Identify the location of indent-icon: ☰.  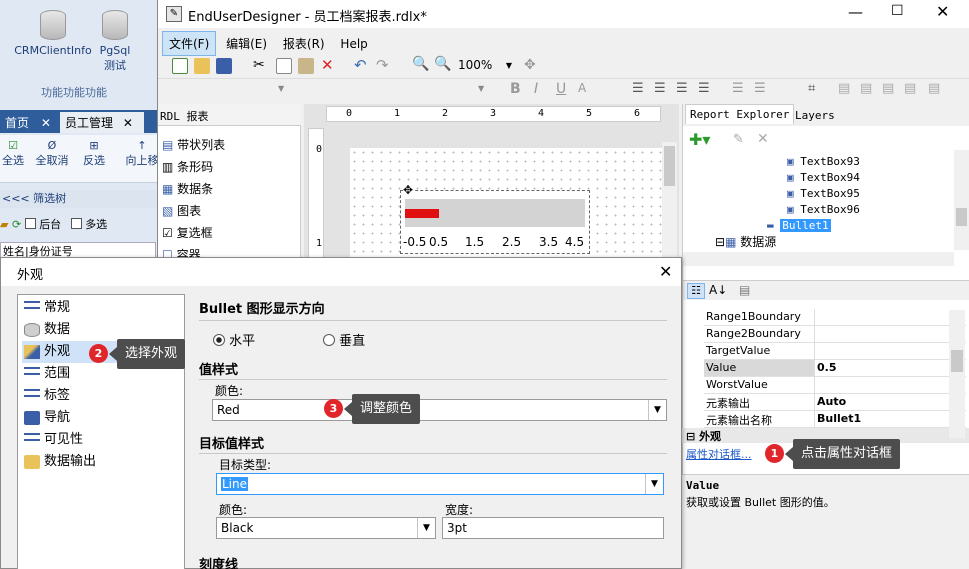
(738, 88).